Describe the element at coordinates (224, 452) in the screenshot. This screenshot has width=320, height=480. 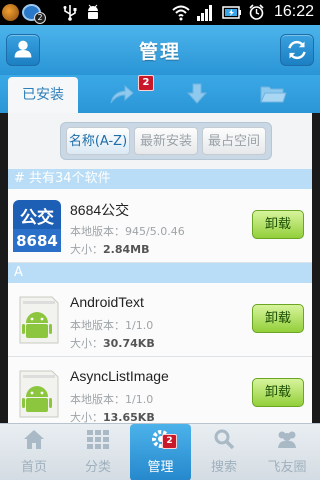
I see `nav-search: 搜索` at that location.